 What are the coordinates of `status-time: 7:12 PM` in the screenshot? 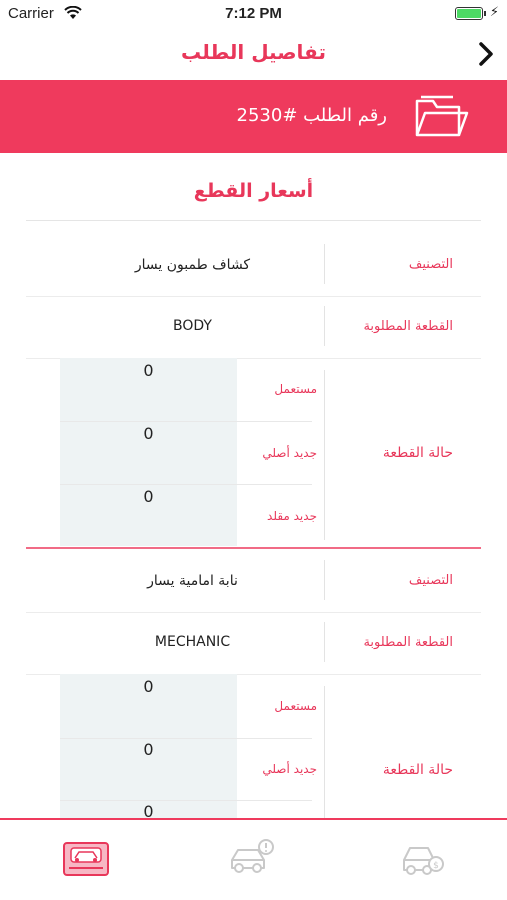 It's located at (253, 13).